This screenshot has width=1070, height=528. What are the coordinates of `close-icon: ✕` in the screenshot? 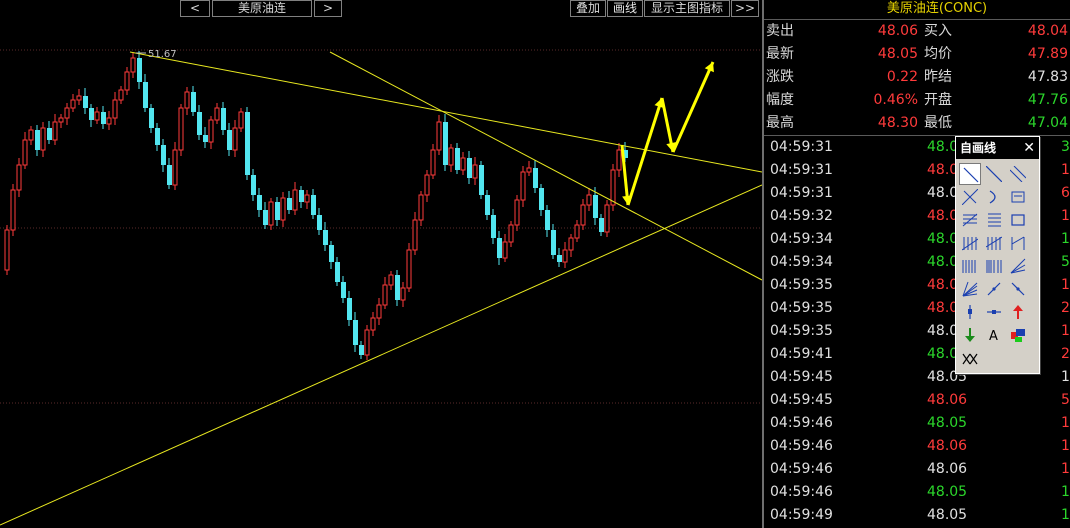 It's located at (1029, 148).